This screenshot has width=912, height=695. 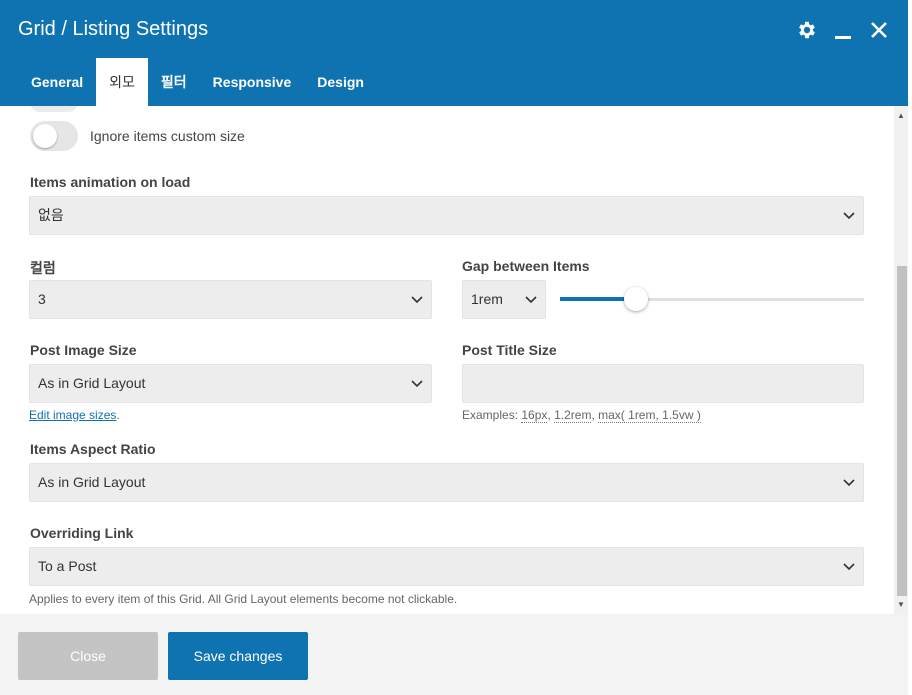 What do you see at coordinates (43, 268) in the screenshot?
I see `columns-label: 컬럼` at bounding box center [43, 268].